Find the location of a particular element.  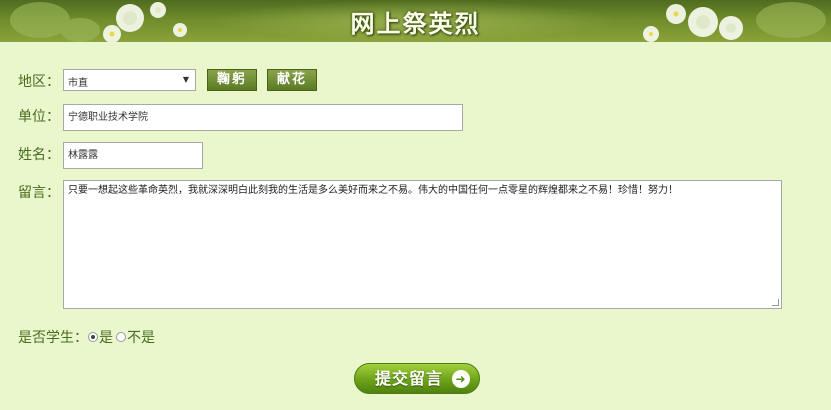

student-question: 是否学生： 是不是 is located at coordinates (86, 337).